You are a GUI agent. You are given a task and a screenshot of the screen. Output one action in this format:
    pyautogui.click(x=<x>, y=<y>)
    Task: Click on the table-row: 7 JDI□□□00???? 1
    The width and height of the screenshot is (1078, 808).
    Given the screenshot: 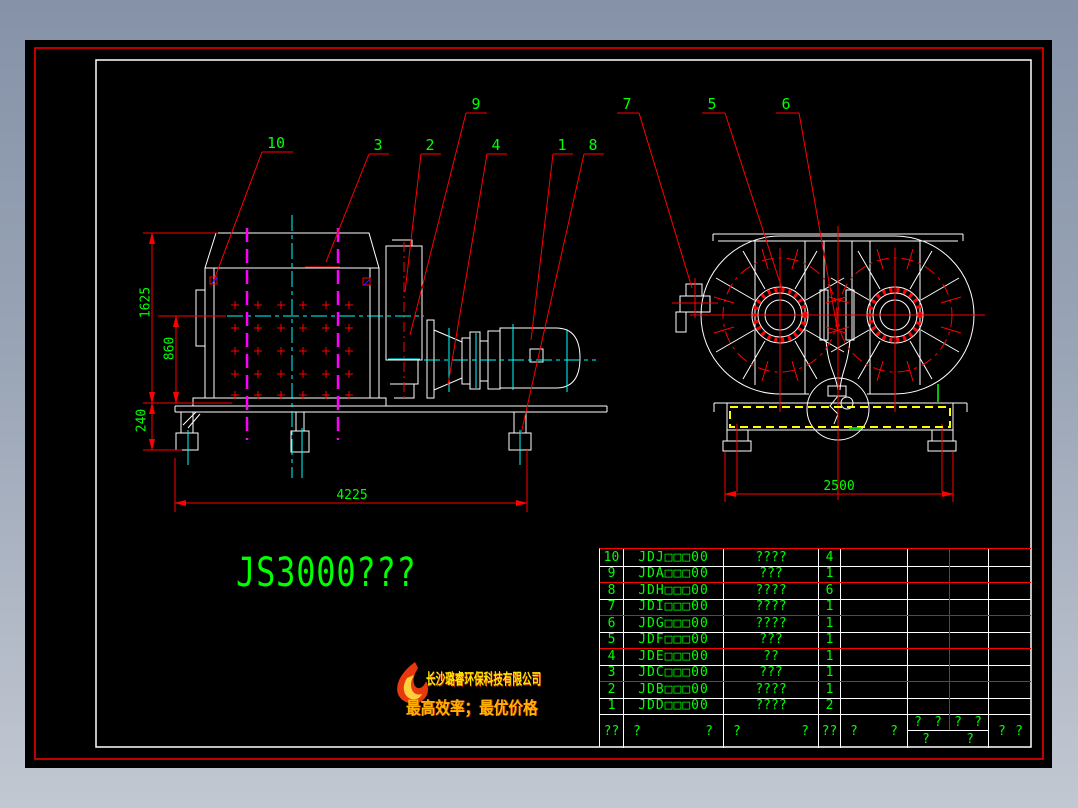 What is the action you would take?
    pyautogui.click(x=816, y=606)
    